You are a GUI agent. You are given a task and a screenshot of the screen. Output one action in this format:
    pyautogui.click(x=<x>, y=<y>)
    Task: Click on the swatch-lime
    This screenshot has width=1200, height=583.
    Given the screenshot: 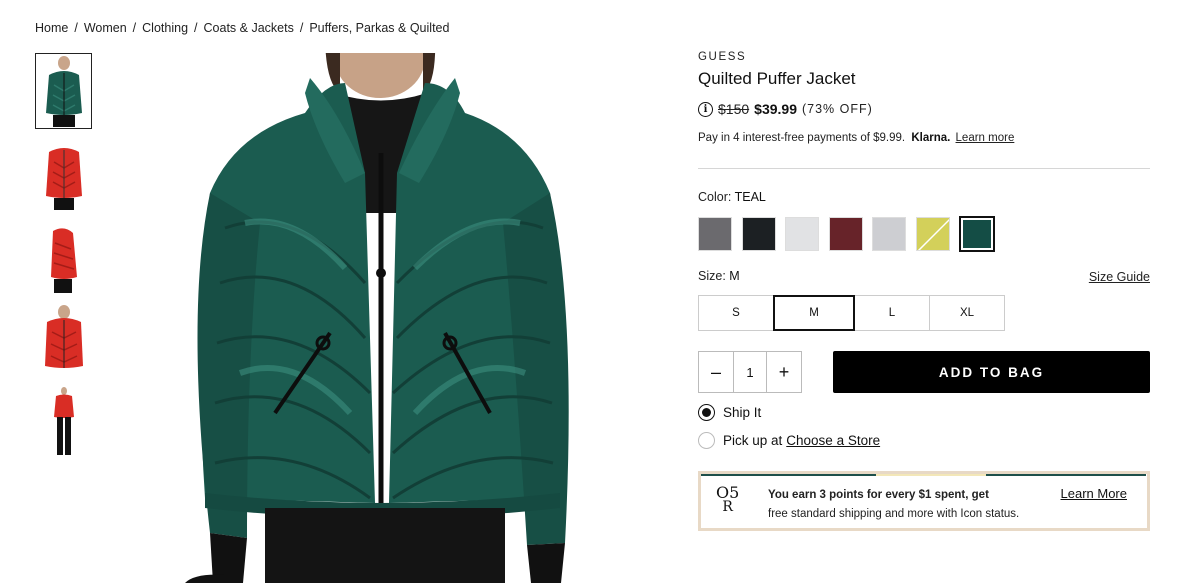 What is the action you would take?
    pyautogui.click(x=932, y=234)
    